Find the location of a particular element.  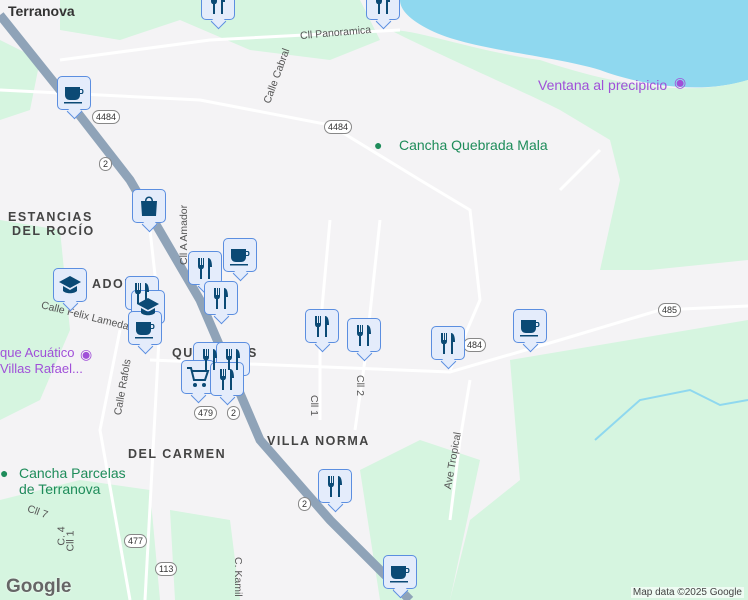

label-cll-1: Cll 1 is located at coordinates (314, 406).